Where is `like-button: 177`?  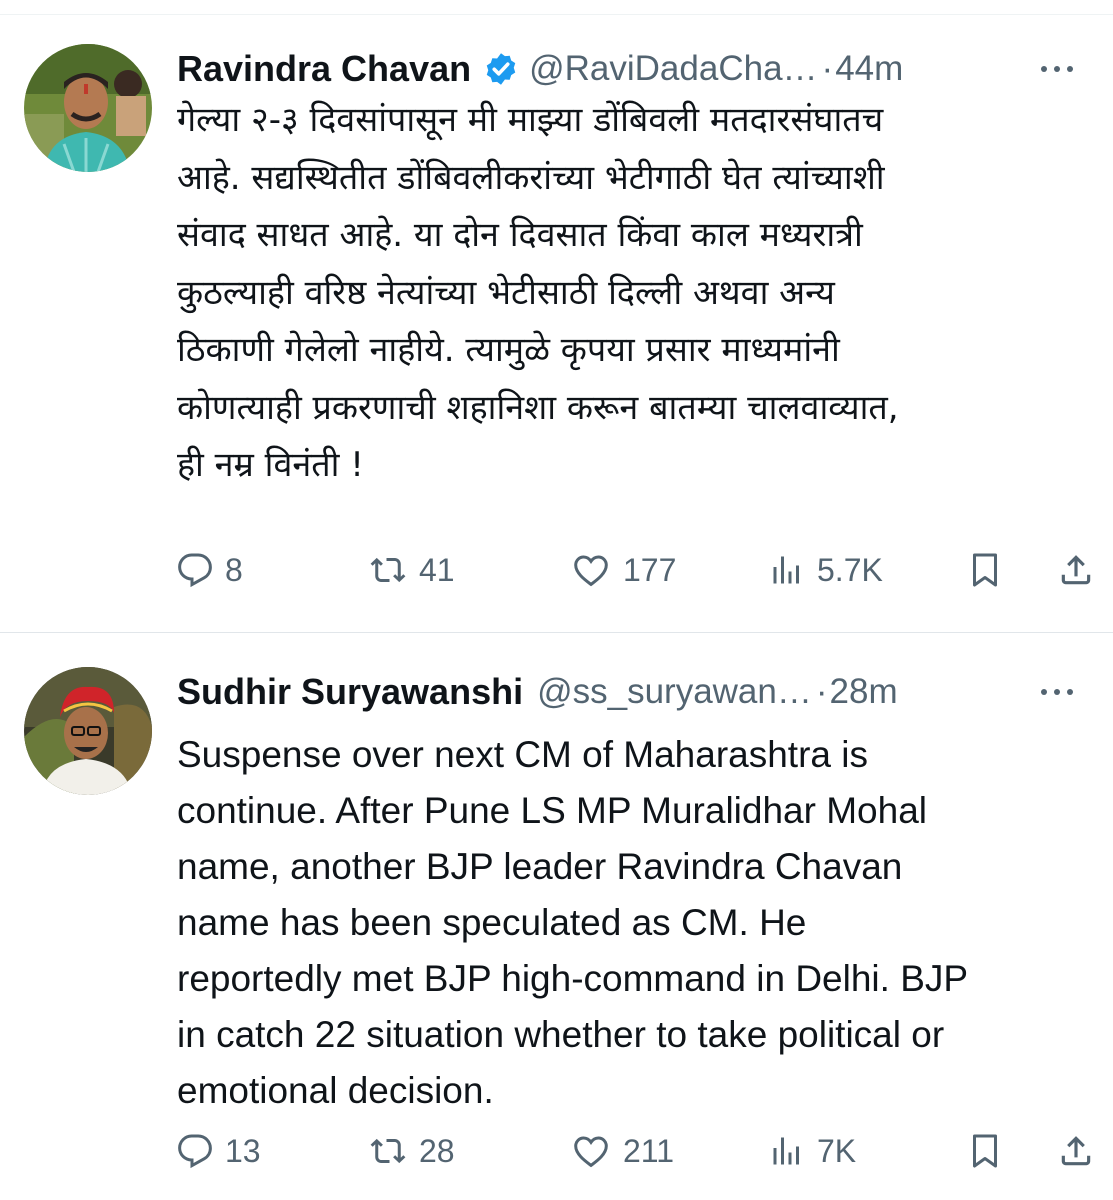
like-button: 177 is located at coordinates (623, 570).